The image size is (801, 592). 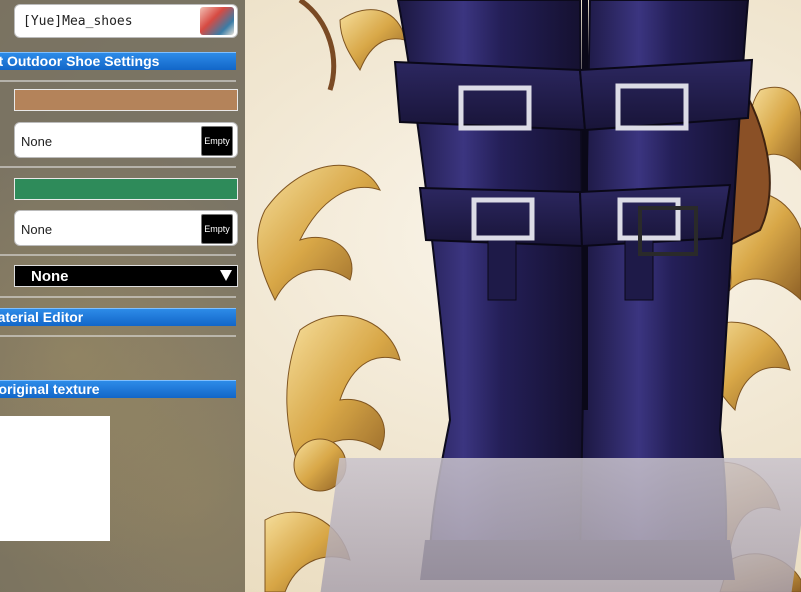 What do you see at coordinates (50, 389) in the screenshot?
I see `original-texture-title: p original texture` at bounding box center [50, 389].